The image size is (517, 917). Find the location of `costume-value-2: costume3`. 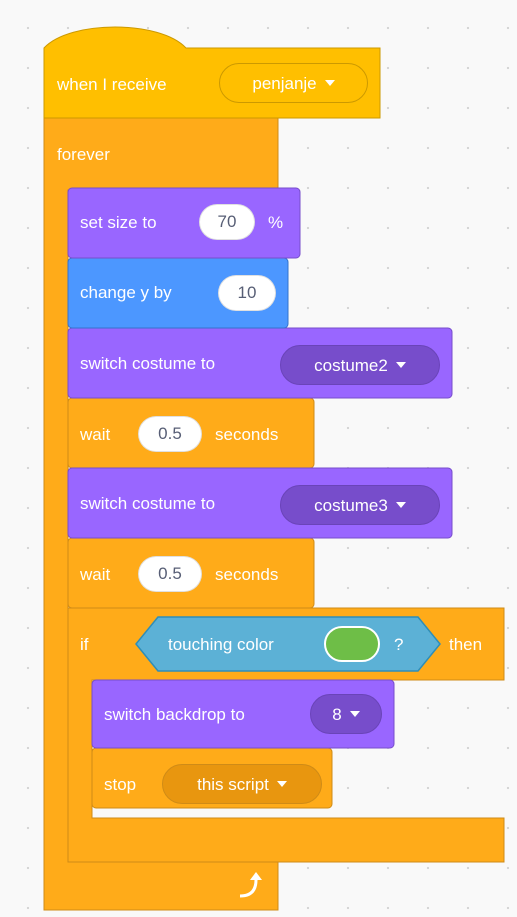

costume-value-2: costume3 is located at coordinates (351, 505).